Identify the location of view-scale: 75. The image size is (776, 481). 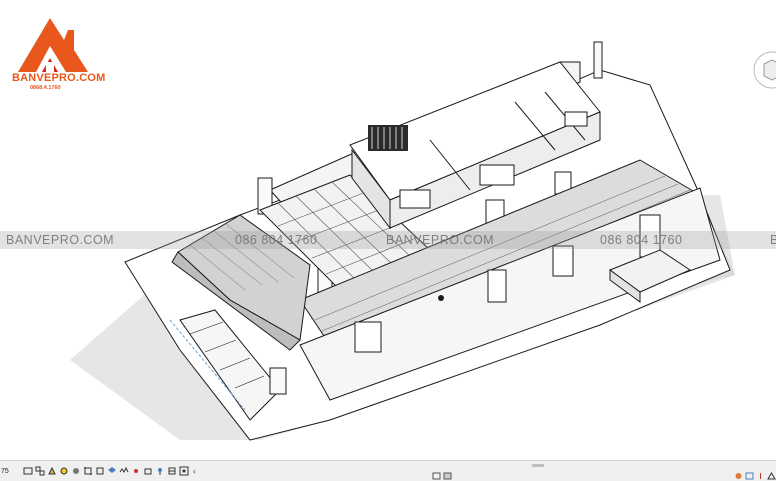
(5, 471).